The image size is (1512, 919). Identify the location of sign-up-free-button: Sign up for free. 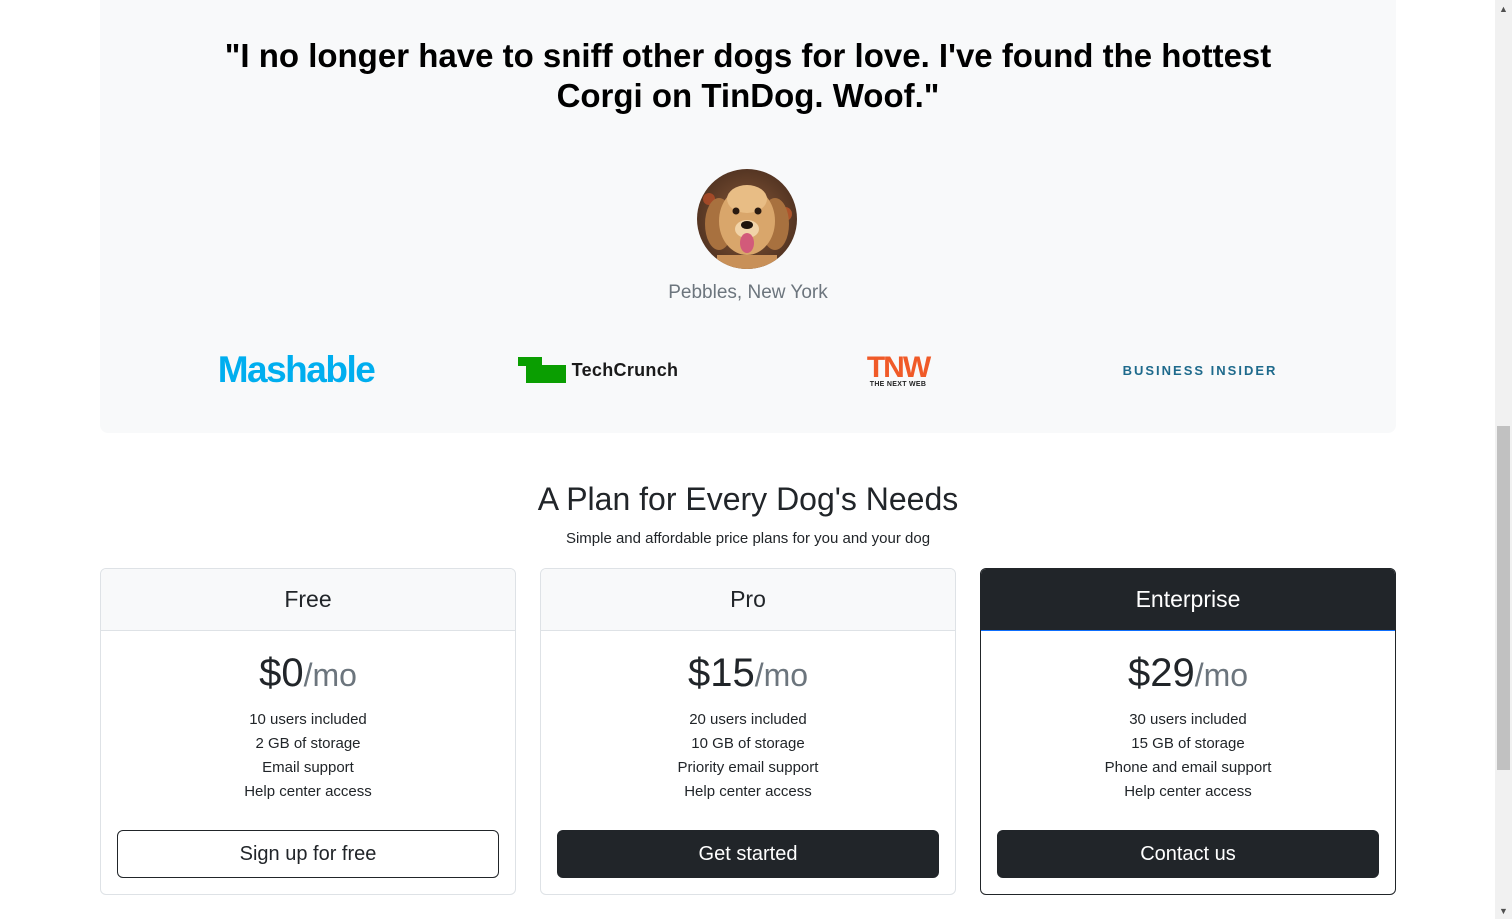
(308, 854).